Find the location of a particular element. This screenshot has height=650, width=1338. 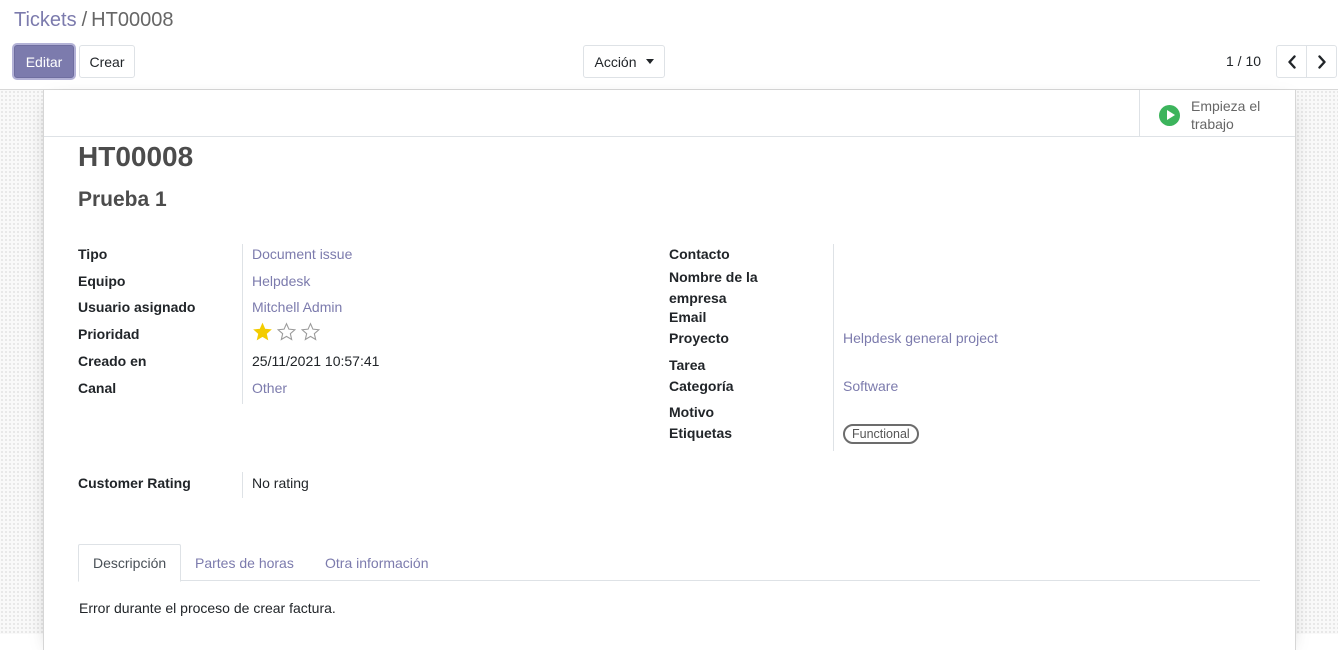

chevron-left-icon is located at coordinates (1291, 61).